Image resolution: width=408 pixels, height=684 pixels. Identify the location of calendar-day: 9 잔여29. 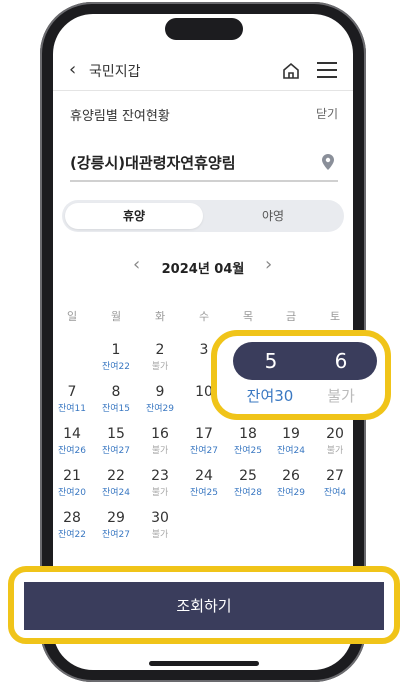
(160, 399).